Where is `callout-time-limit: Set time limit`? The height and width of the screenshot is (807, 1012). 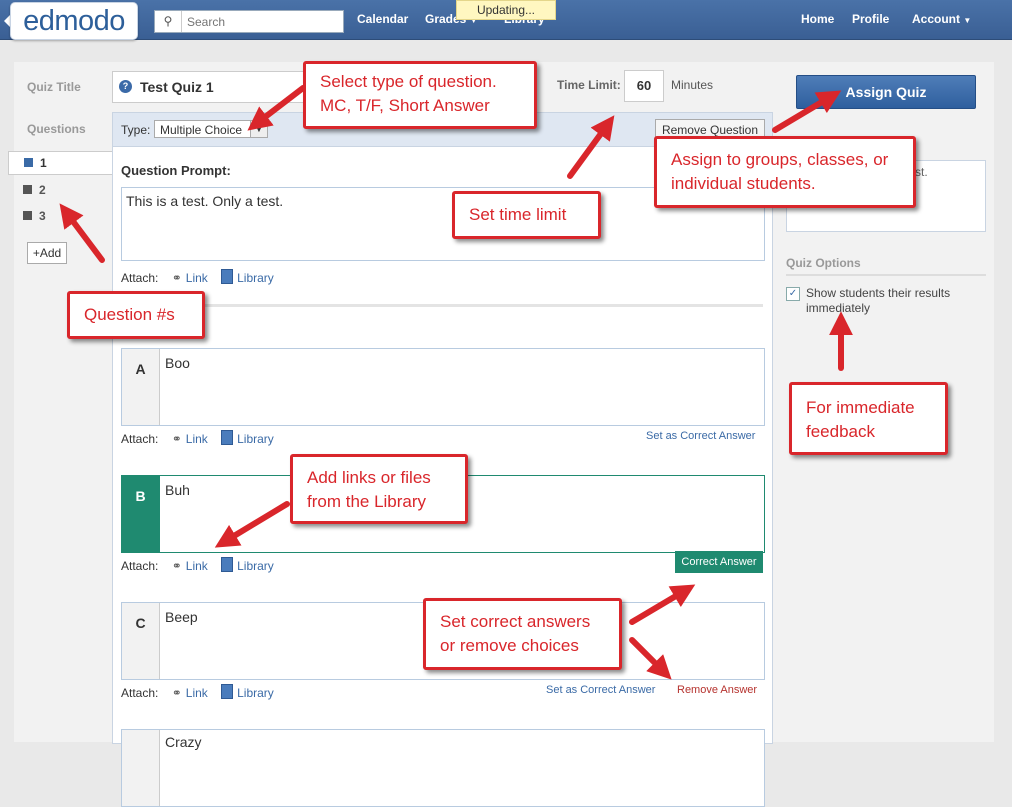
callout-time-limit: Set time limit is located at coordinates (526, 215).